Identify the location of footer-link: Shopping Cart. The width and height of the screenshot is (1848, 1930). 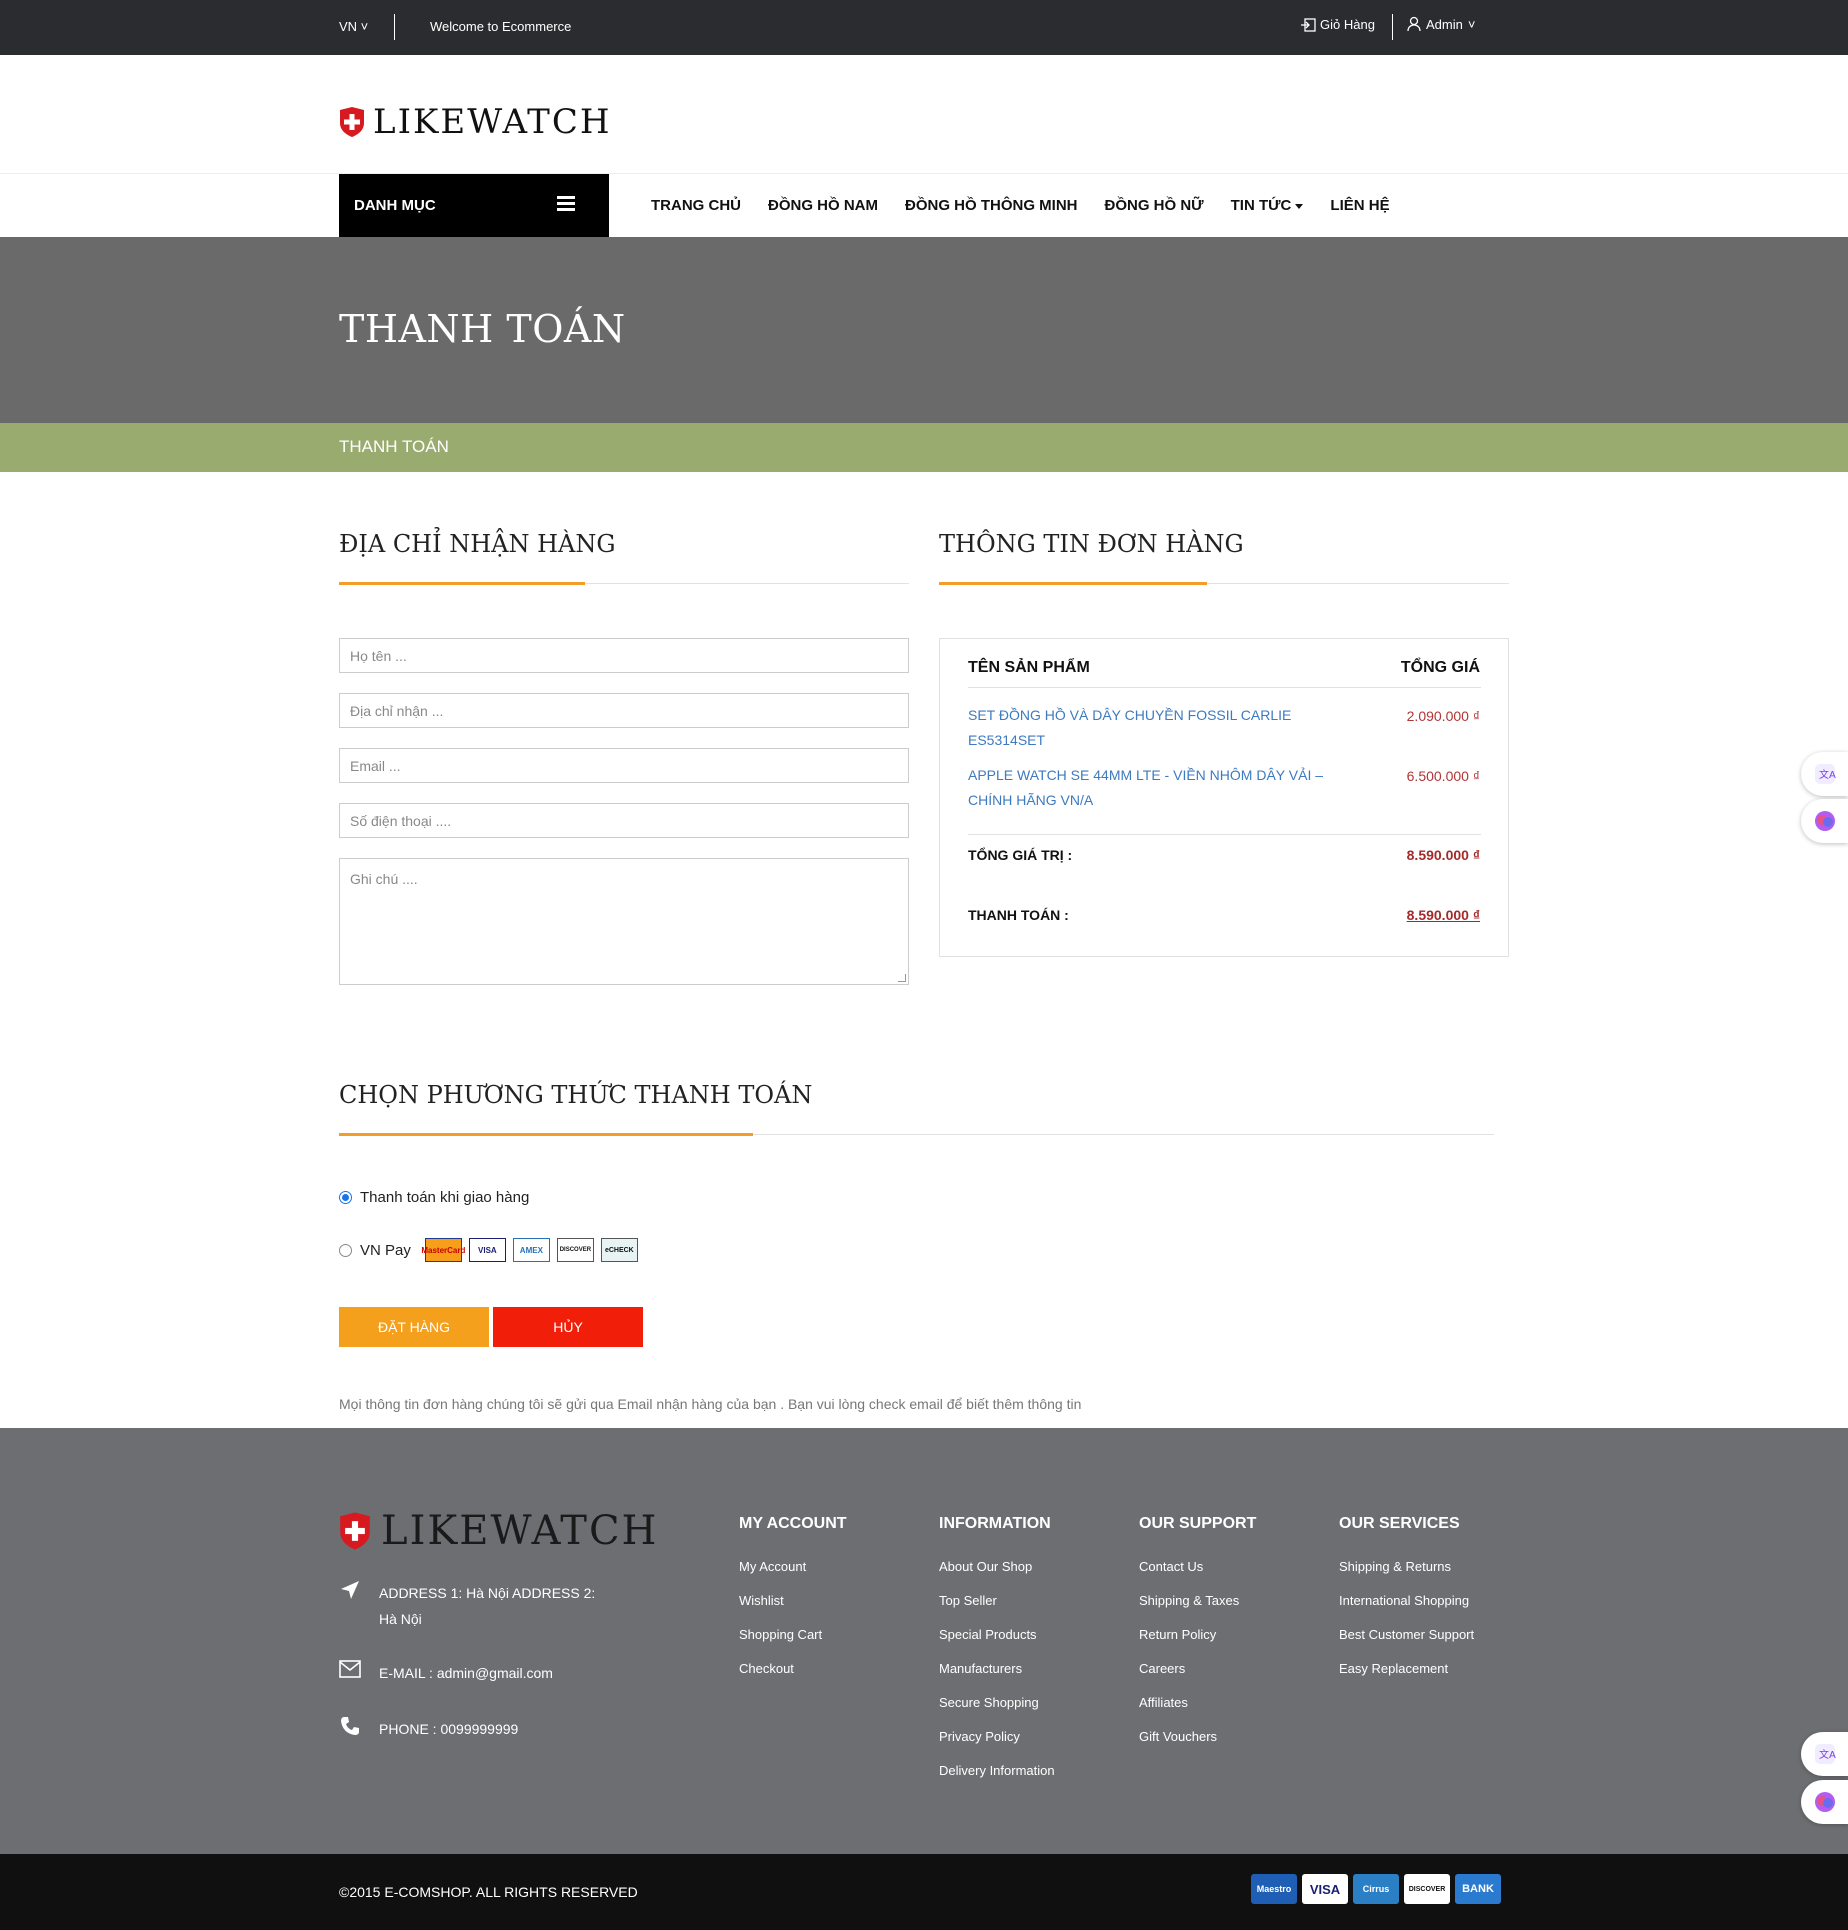
(793, 1634).